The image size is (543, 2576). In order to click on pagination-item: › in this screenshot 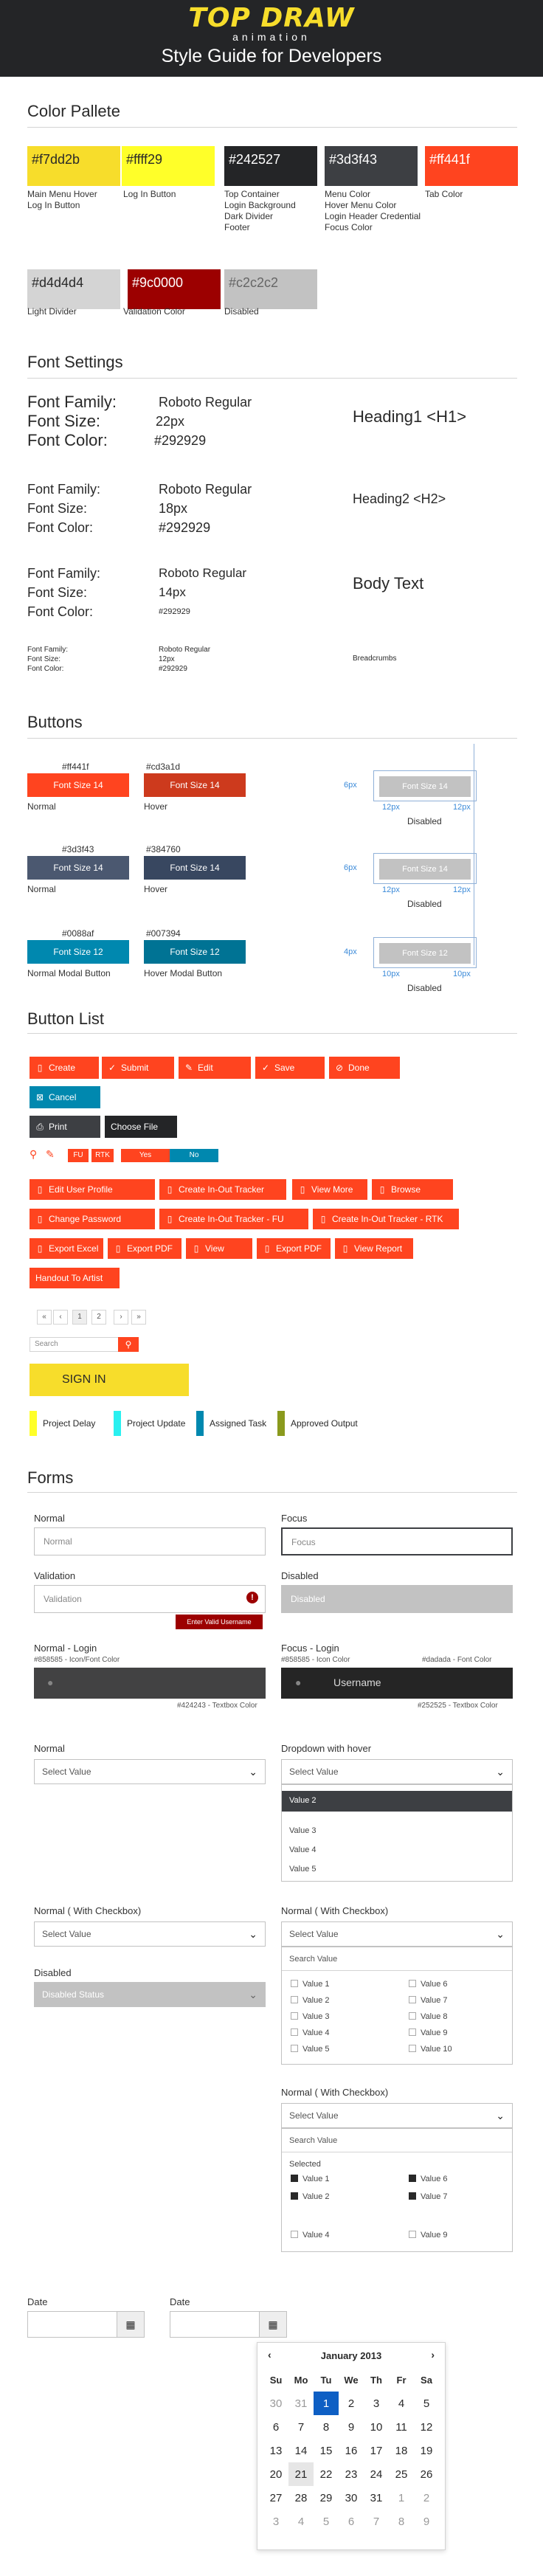, I will do `click(121, 1317)`.